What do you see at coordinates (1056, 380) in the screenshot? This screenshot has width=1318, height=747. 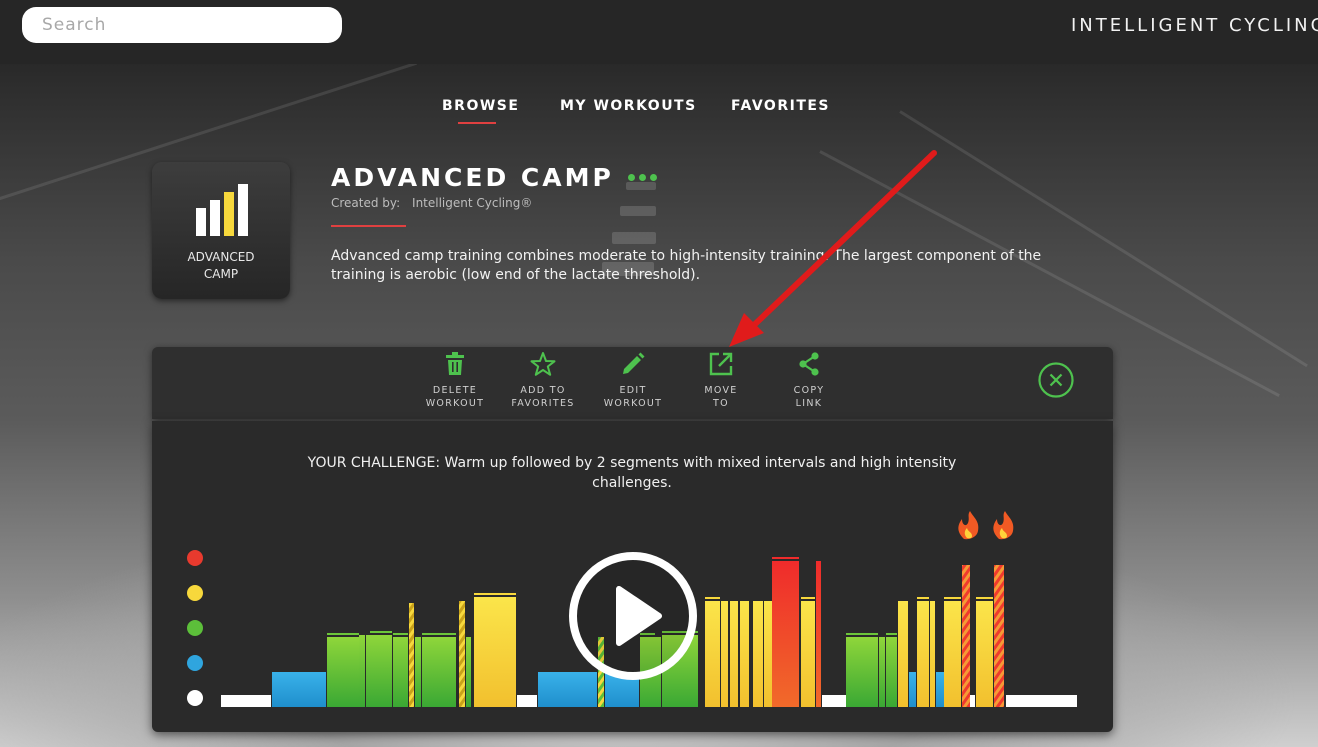 I see `close-icon` at bounding box center [1056, 380].